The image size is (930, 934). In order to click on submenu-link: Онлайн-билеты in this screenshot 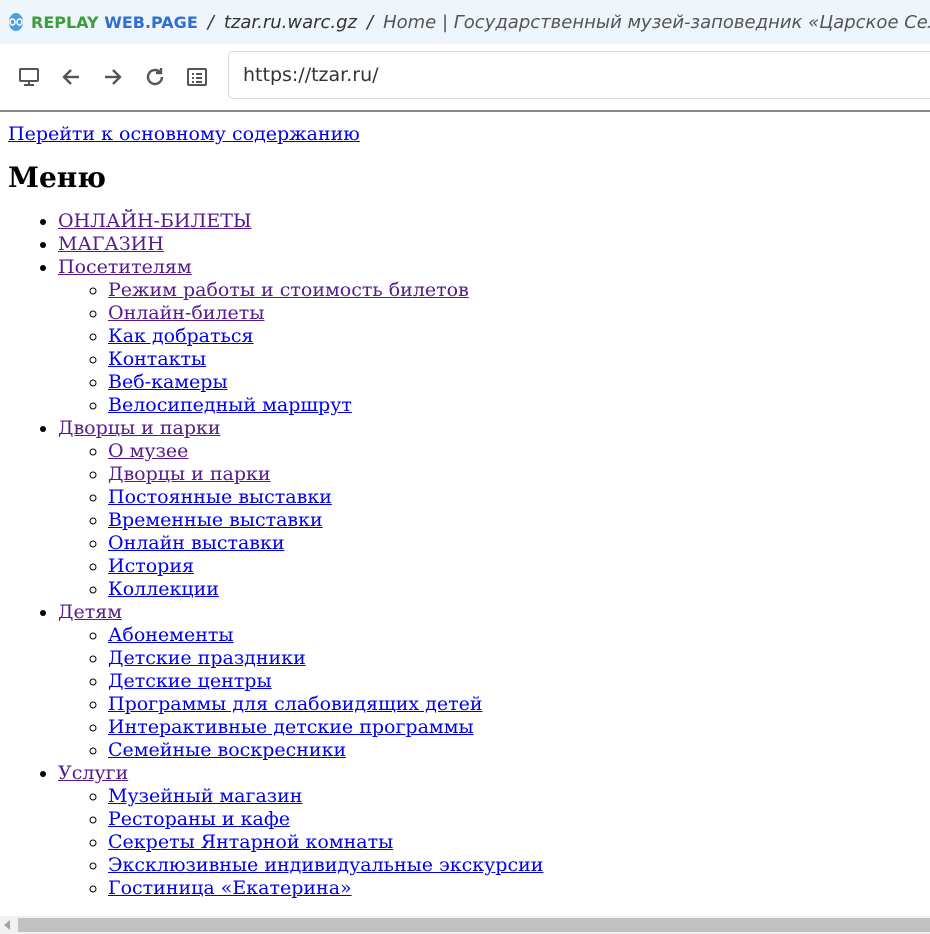, I will do `click(186, 313)`.